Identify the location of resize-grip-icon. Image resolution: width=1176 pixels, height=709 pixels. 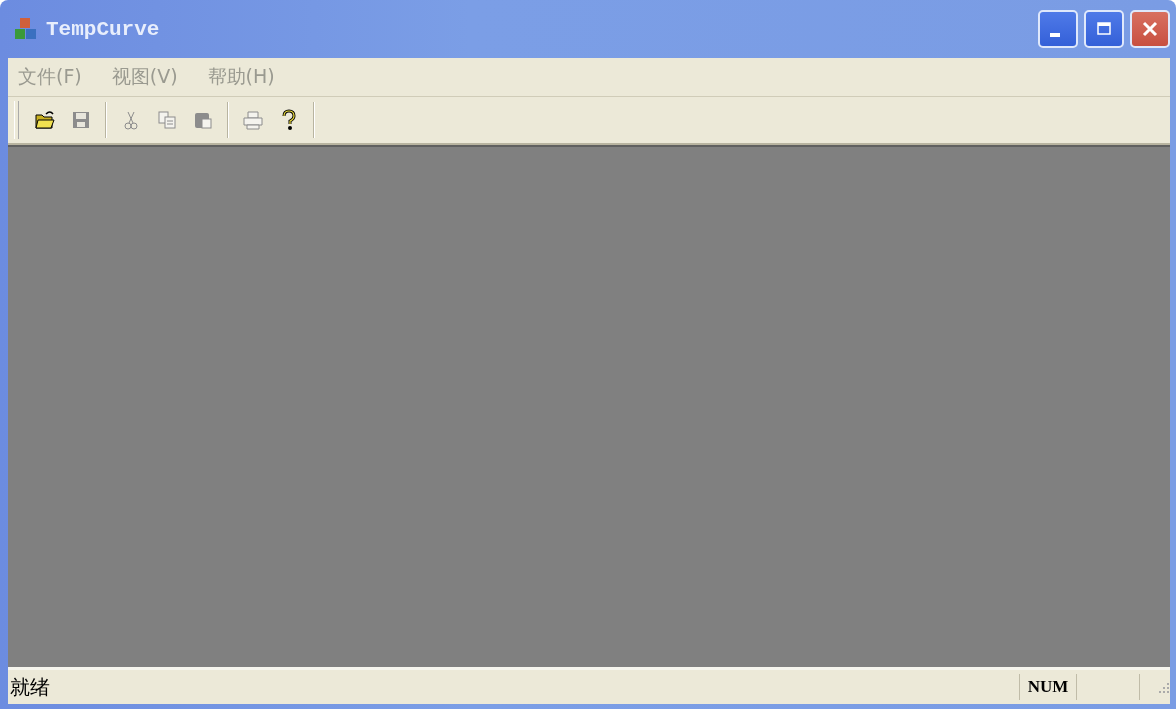
(1163, 687).